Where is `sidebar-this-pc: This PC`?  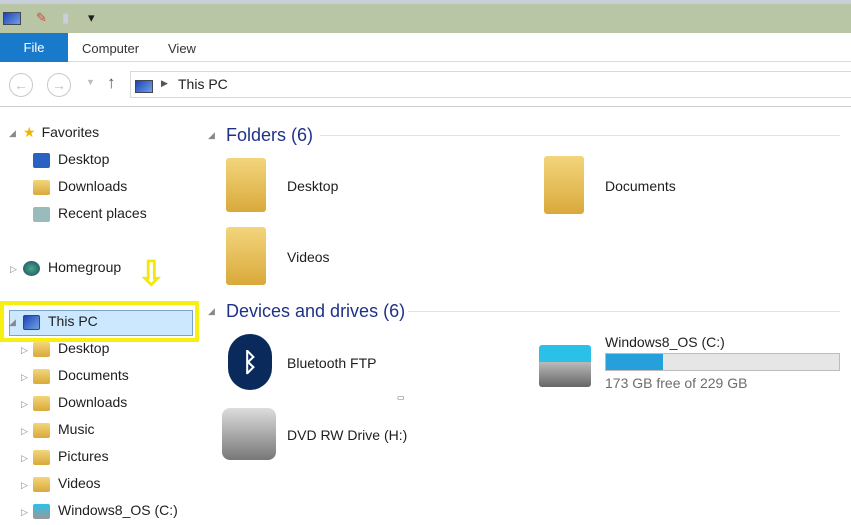 sidebar-this-pc: This PC is located at coordinates (60, 321).